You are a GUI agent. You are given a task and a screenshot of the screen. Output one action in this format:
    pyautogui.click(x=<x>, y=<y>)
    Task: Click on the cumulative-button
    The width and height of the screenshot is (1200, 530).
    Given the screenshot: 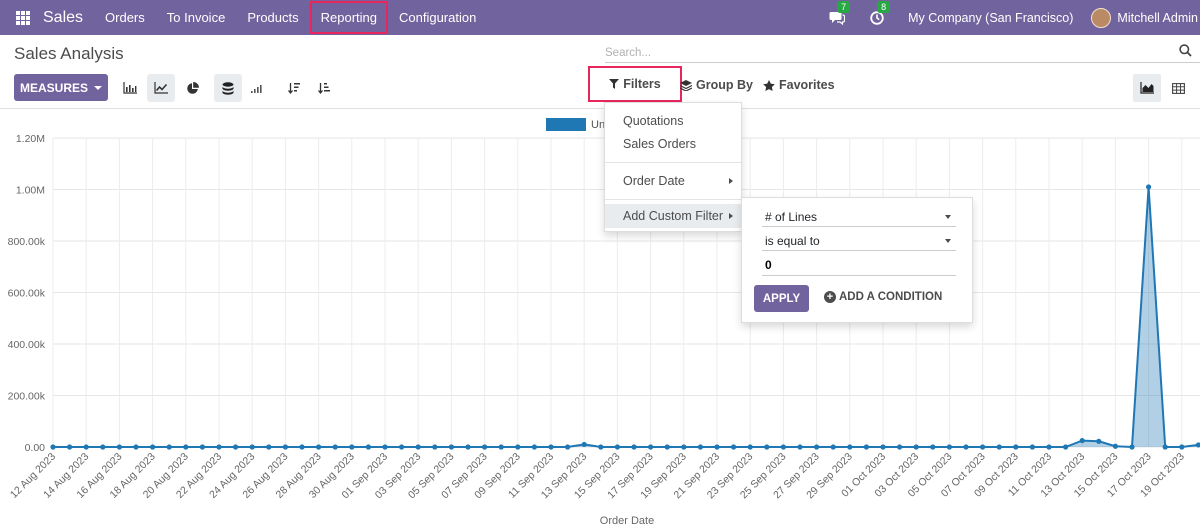 What is the action you would take?
    pyautogui.click(x=257, y=88)
    